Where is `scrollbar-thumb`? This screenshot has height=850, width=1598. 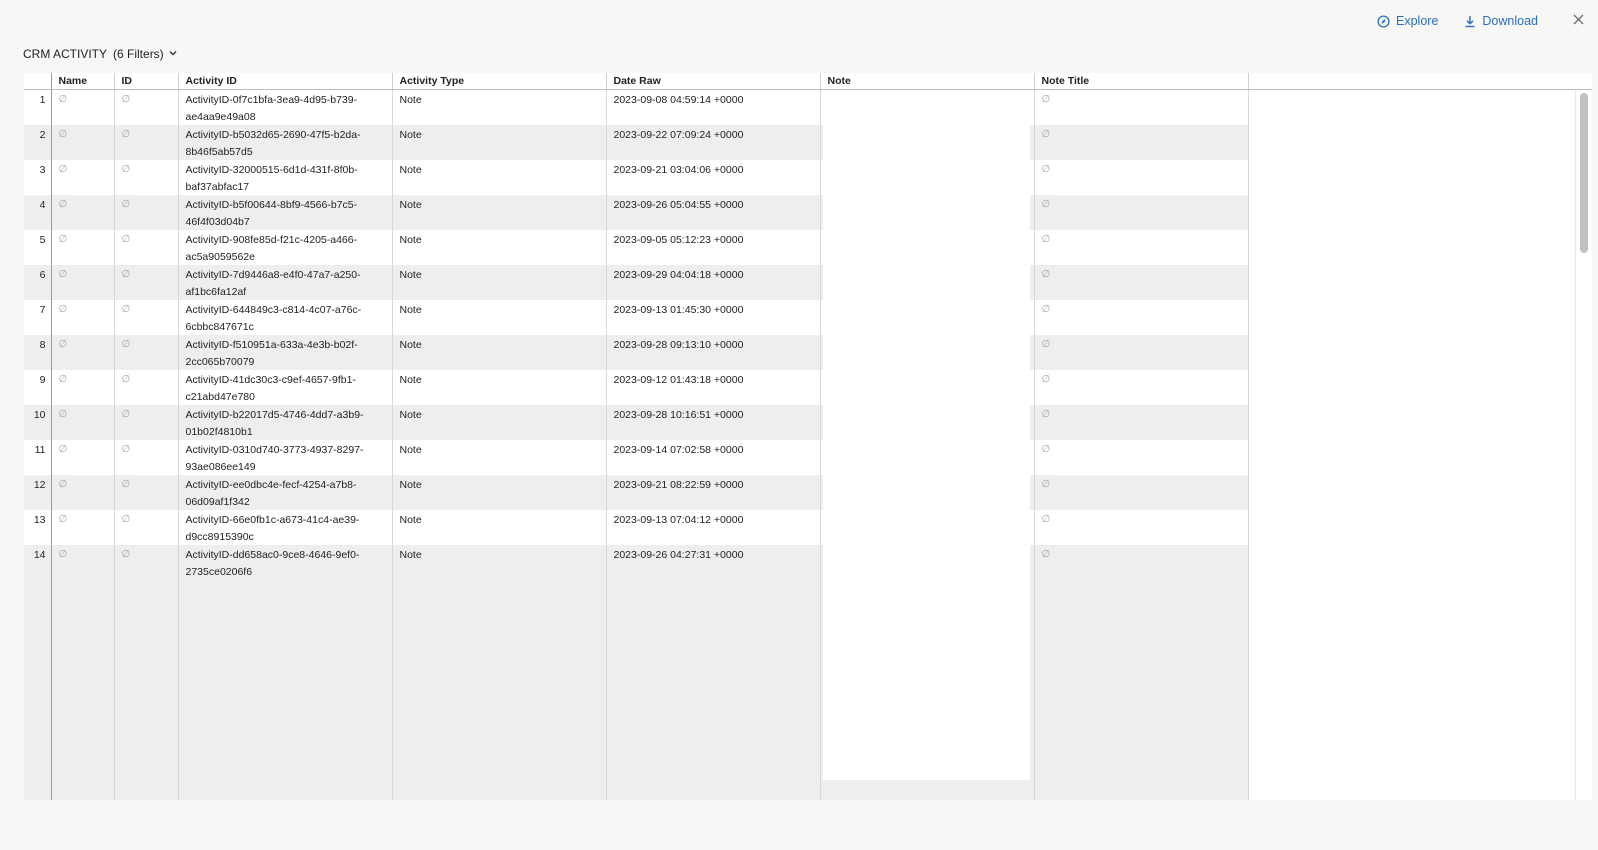 scrollbar-thumb is located at coordinates (1584, 173).